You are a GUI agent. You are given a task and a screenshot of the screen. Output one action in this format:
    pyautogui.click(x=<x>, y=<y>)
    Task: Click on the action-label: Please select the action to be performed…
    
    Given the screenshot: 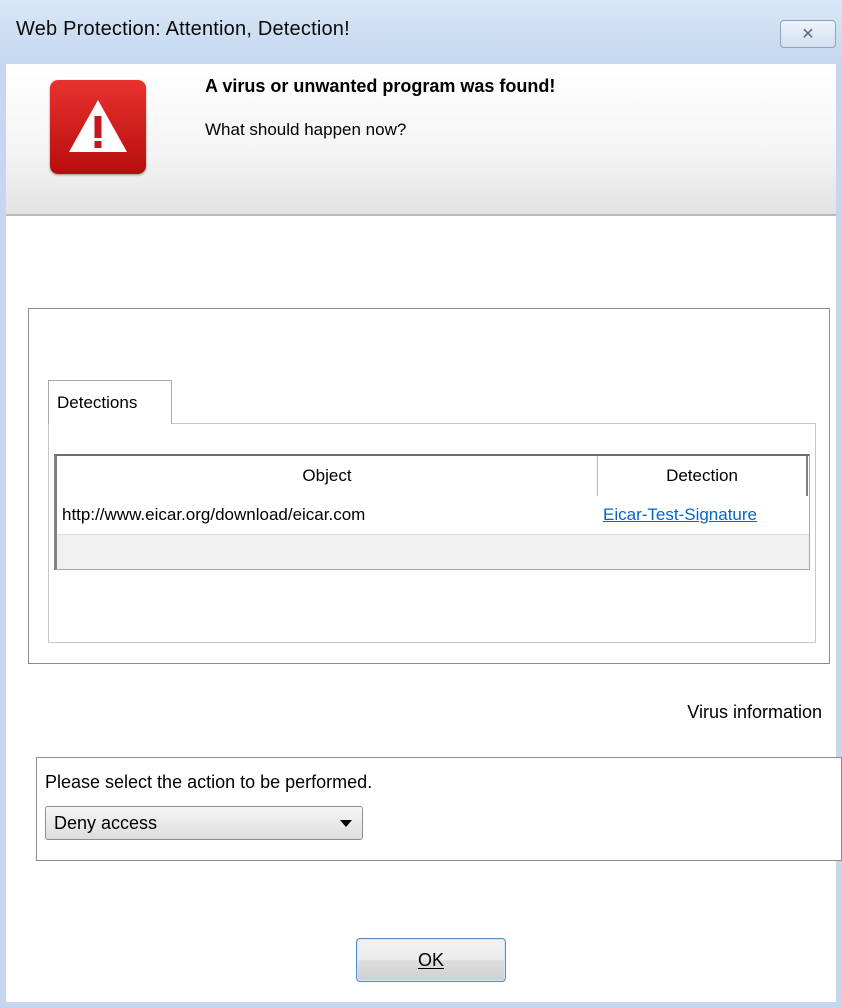 What is the action you would take?
    pyautogui.click(x=209, y=782)
    